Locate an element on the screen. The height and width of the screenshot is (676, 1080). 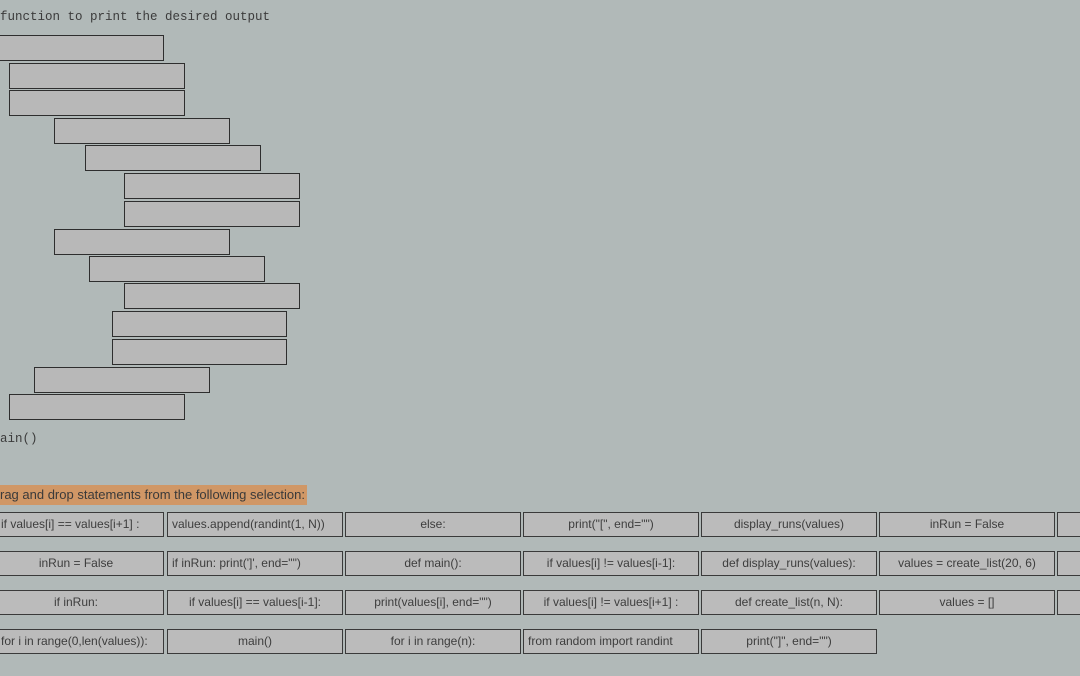
statement-chip: for i in range(0,len(values)): is located at coordinates (82, 641).